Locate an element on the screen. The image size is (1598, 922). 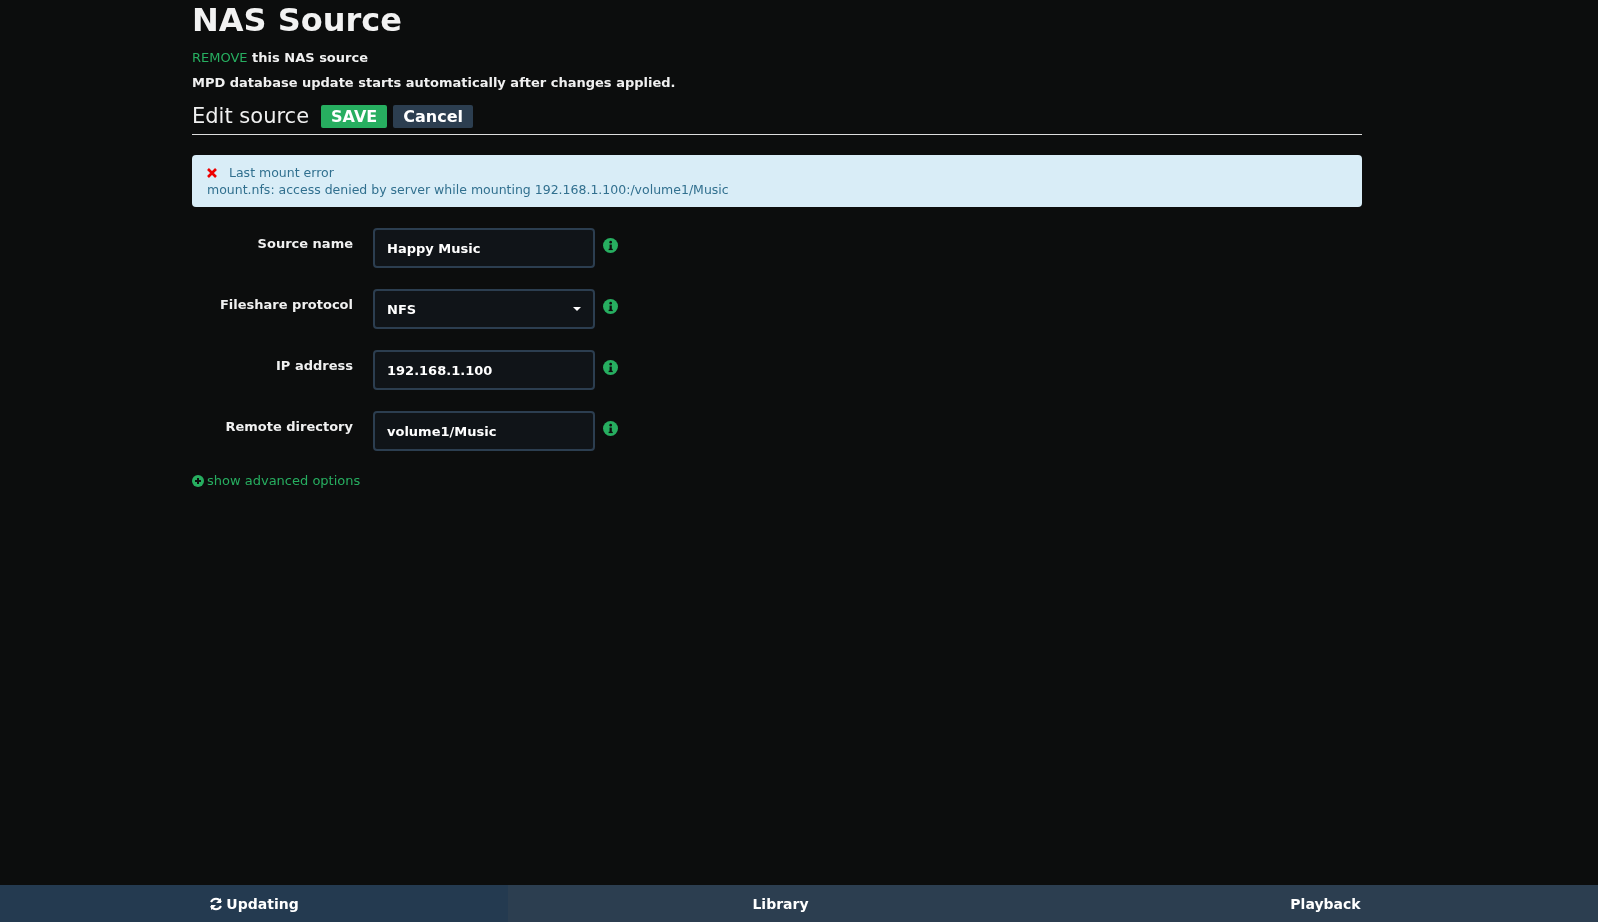
field-label: Source name is located at coordinates (304, 243).